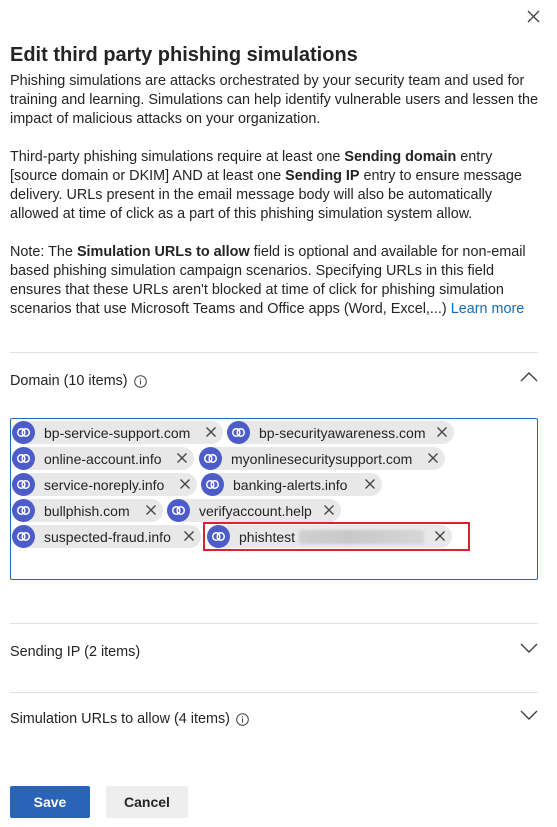 Image resolution: width=557 pixels, height=827 pixels. Describe the element at coordinates (147, 802) in the screenshot. I see `cancel-button: Cancel` at that location.